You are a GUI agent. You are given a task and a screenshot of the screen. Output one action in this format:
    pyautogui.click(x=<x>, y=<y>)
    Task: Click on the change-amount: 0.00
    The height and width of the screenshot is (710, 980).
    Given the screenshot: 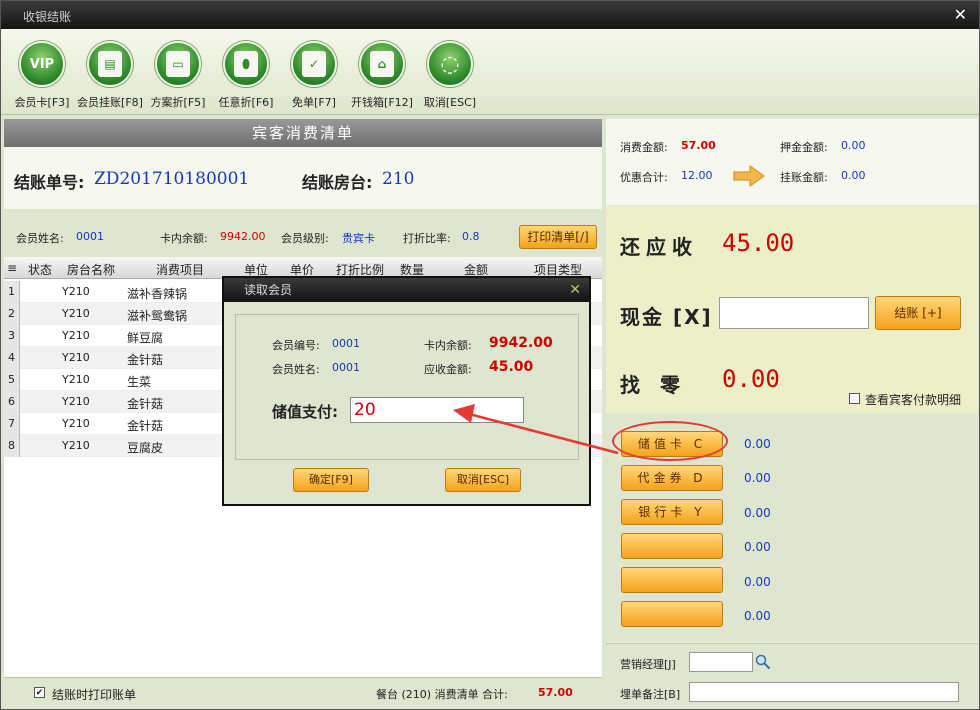 What is the action you would take?
    pyautogui.click(x=751, y=379)
    